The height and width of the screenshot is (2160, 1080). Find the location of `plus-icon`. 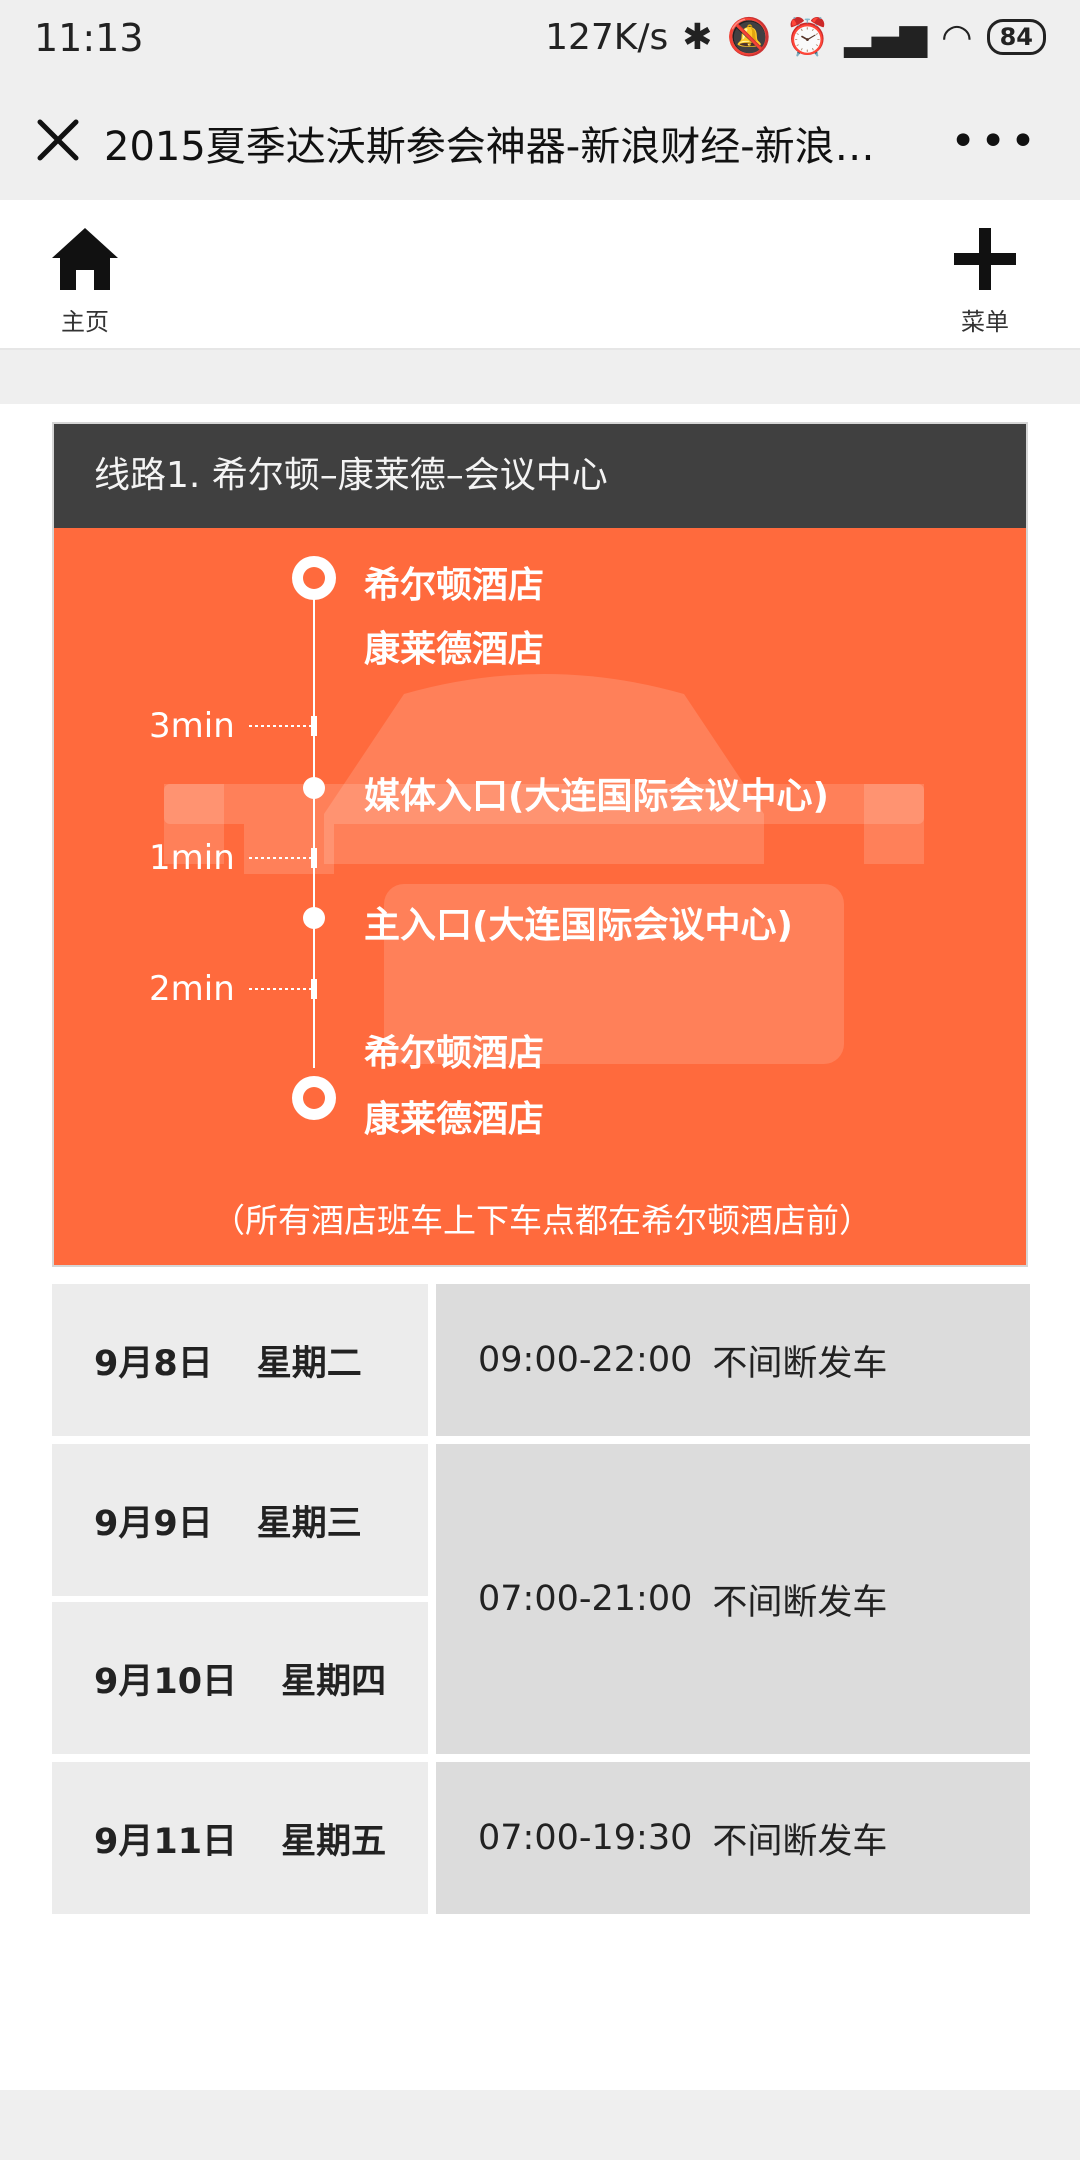

plus-icon is located at coordinates (985, 259).